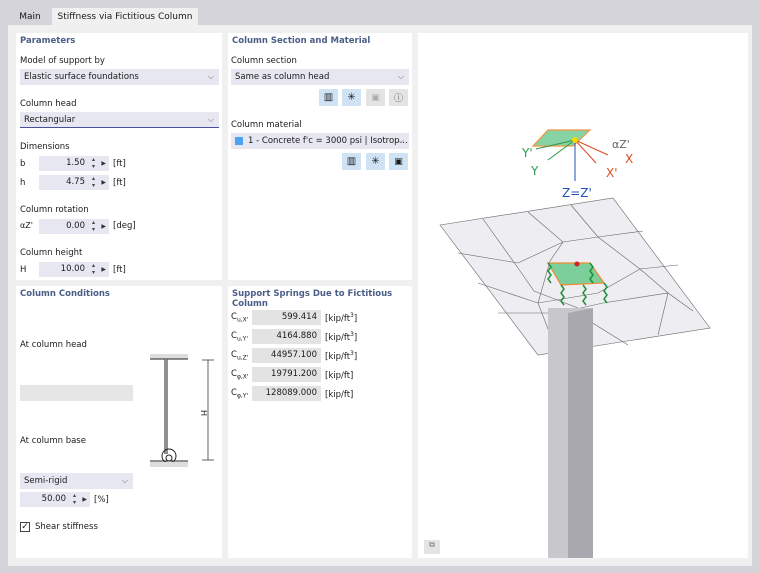 The width and height of the screenshot is (760, 573). I want to click on view-options-button: ⧉, so click(432, 547).